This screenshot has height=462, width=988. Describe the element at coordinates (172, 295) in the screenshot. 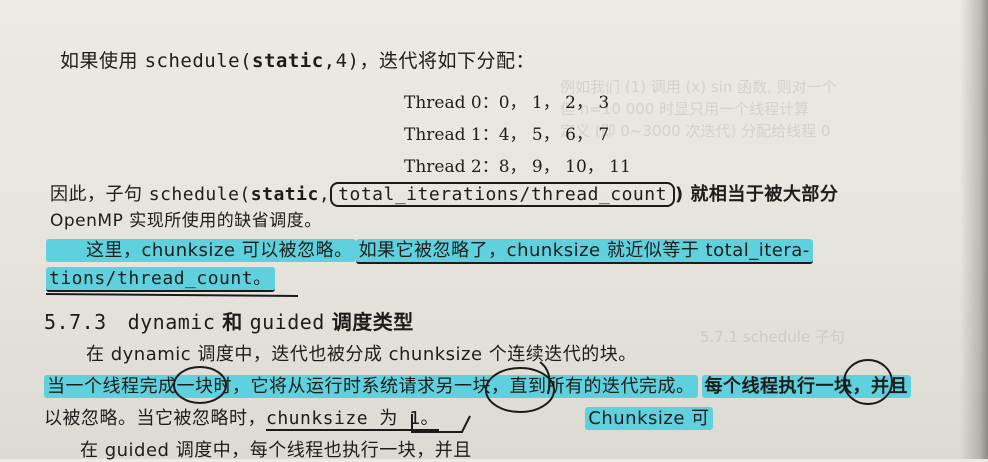

I see `pen-underline` at that location.